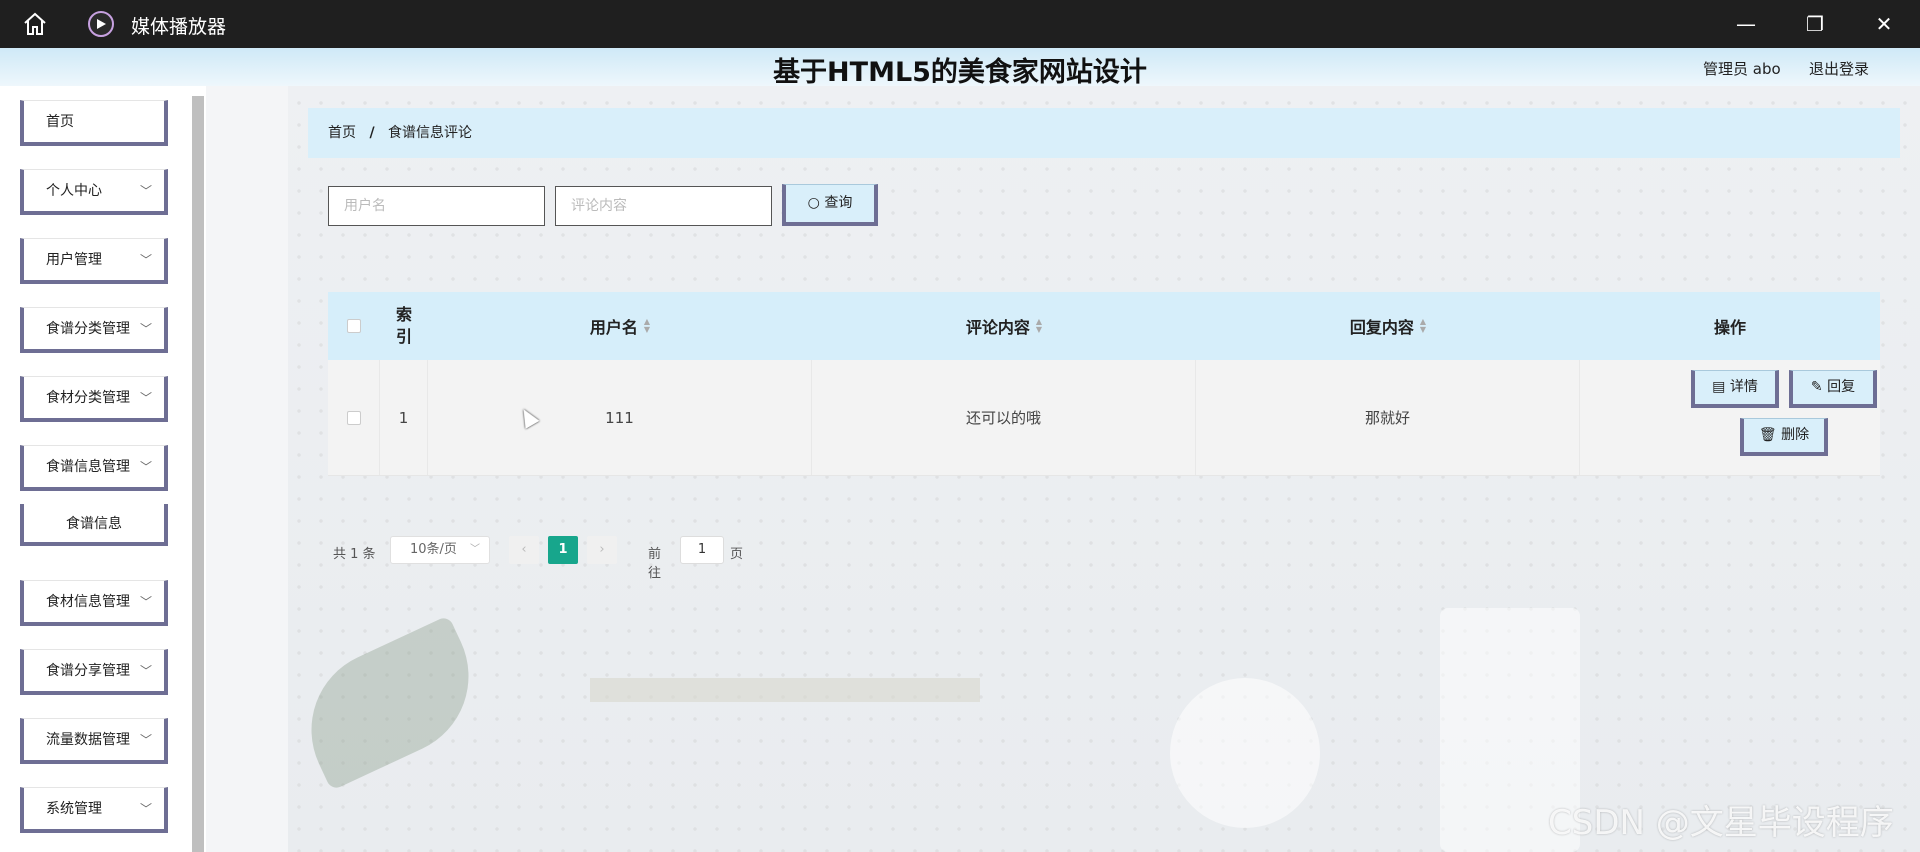 This screenshot has height=852, width=1920. I want to click on header-reply: 回复内容 ▲ ▼, so click(1388, 326).